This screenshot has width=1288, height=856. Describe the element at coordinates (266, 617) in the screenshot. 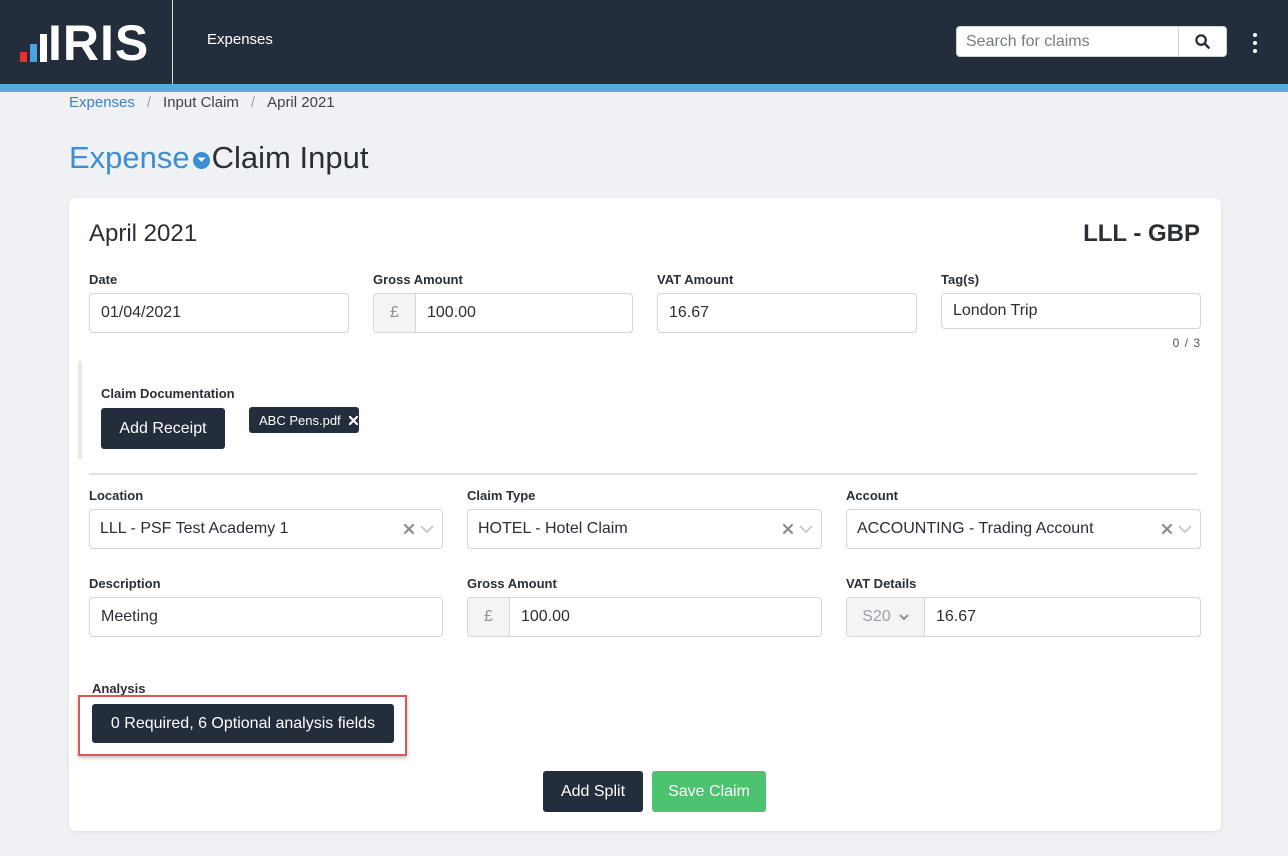

I see `description-field: Meeting` at that location.